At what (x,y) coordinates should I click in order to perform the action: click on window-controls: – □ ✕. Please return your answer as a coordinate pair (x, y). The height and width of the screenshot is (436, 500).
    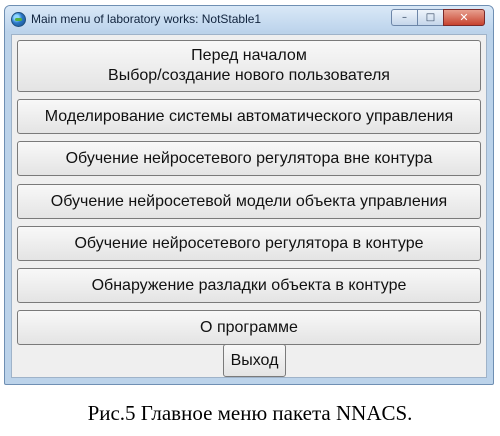
    Looking at the image, I should click on (438, 18).